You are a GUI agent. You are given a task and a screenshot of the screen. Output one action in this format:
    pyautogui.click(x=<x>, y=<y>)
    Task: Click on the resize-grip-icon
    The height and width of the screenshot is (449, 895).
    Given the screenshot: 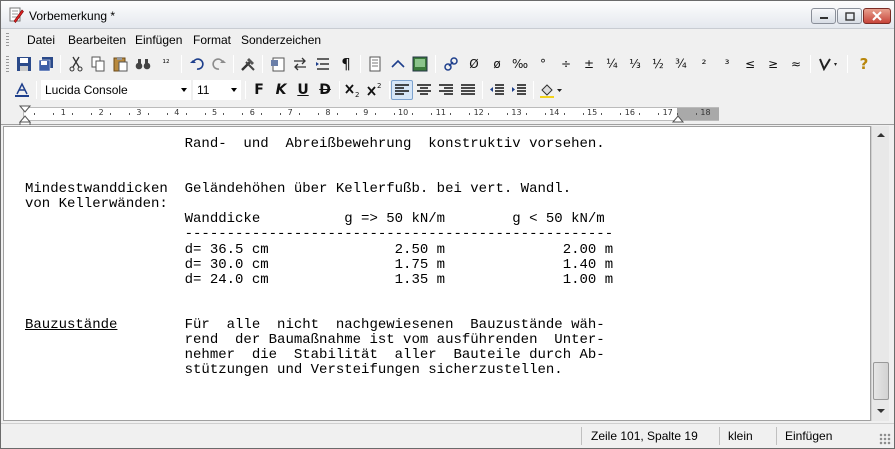 What is the action you would take?
    pyautogui.click(x=885, y=439)
    